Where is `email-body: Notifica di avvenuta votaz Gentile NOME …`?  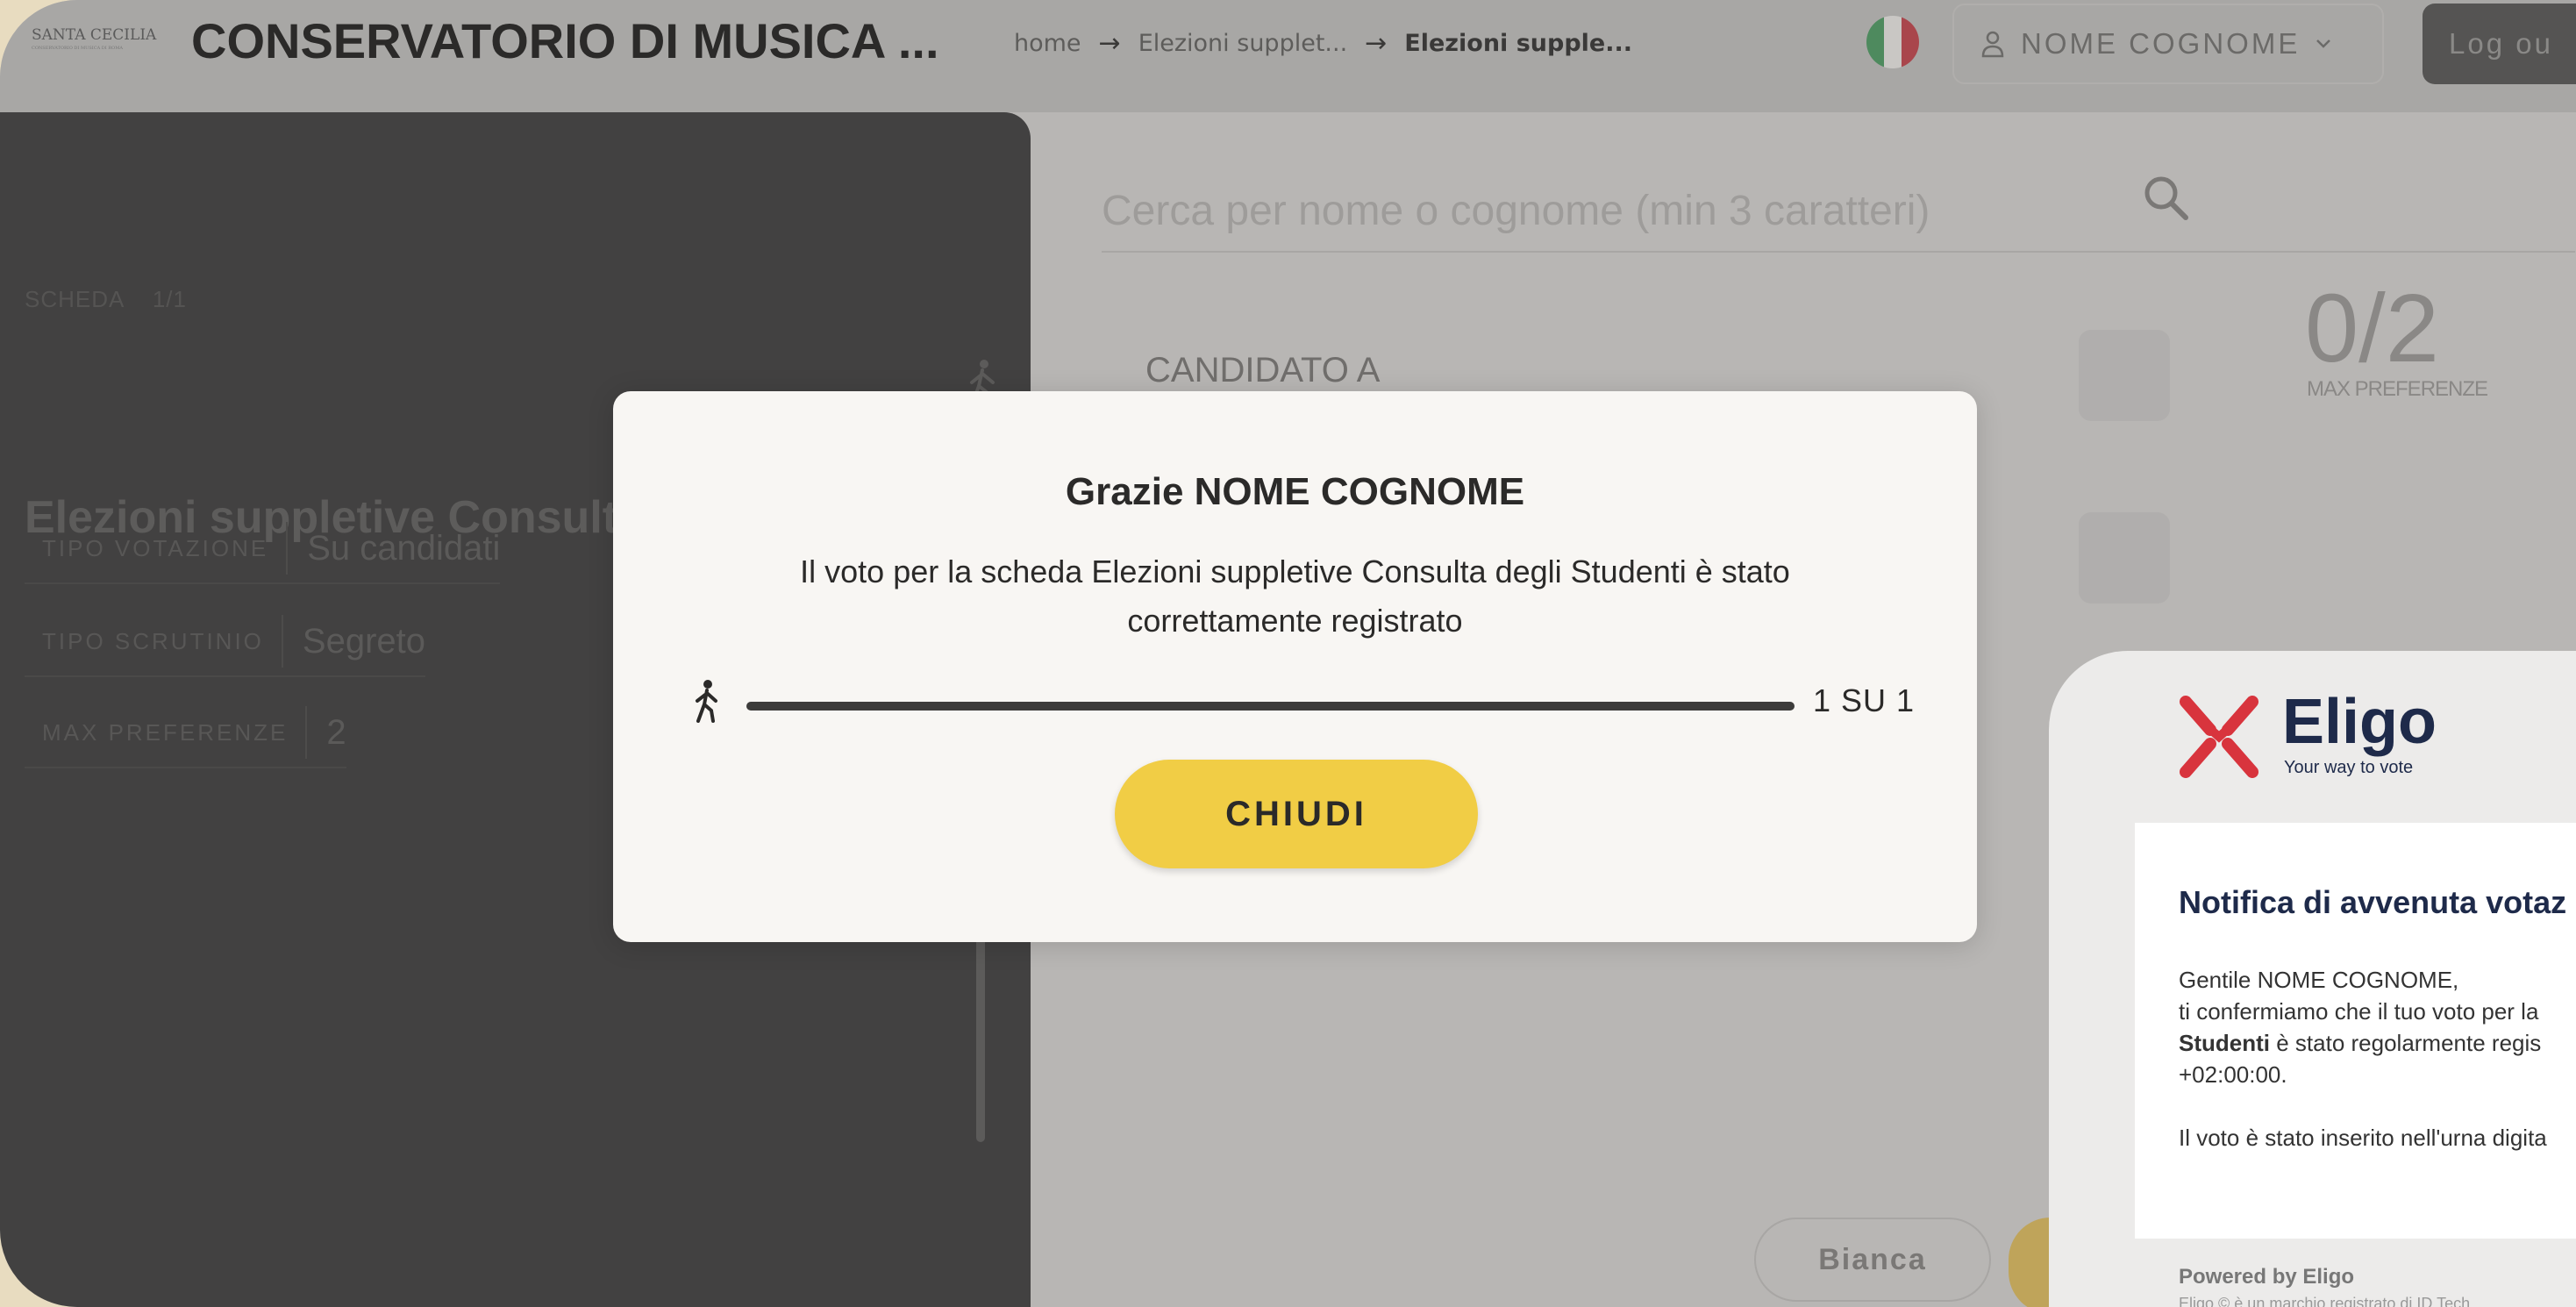
email-body: Notifica di avvenuta votaz Gentile NOME … is located at coordinates (2356, 1031).